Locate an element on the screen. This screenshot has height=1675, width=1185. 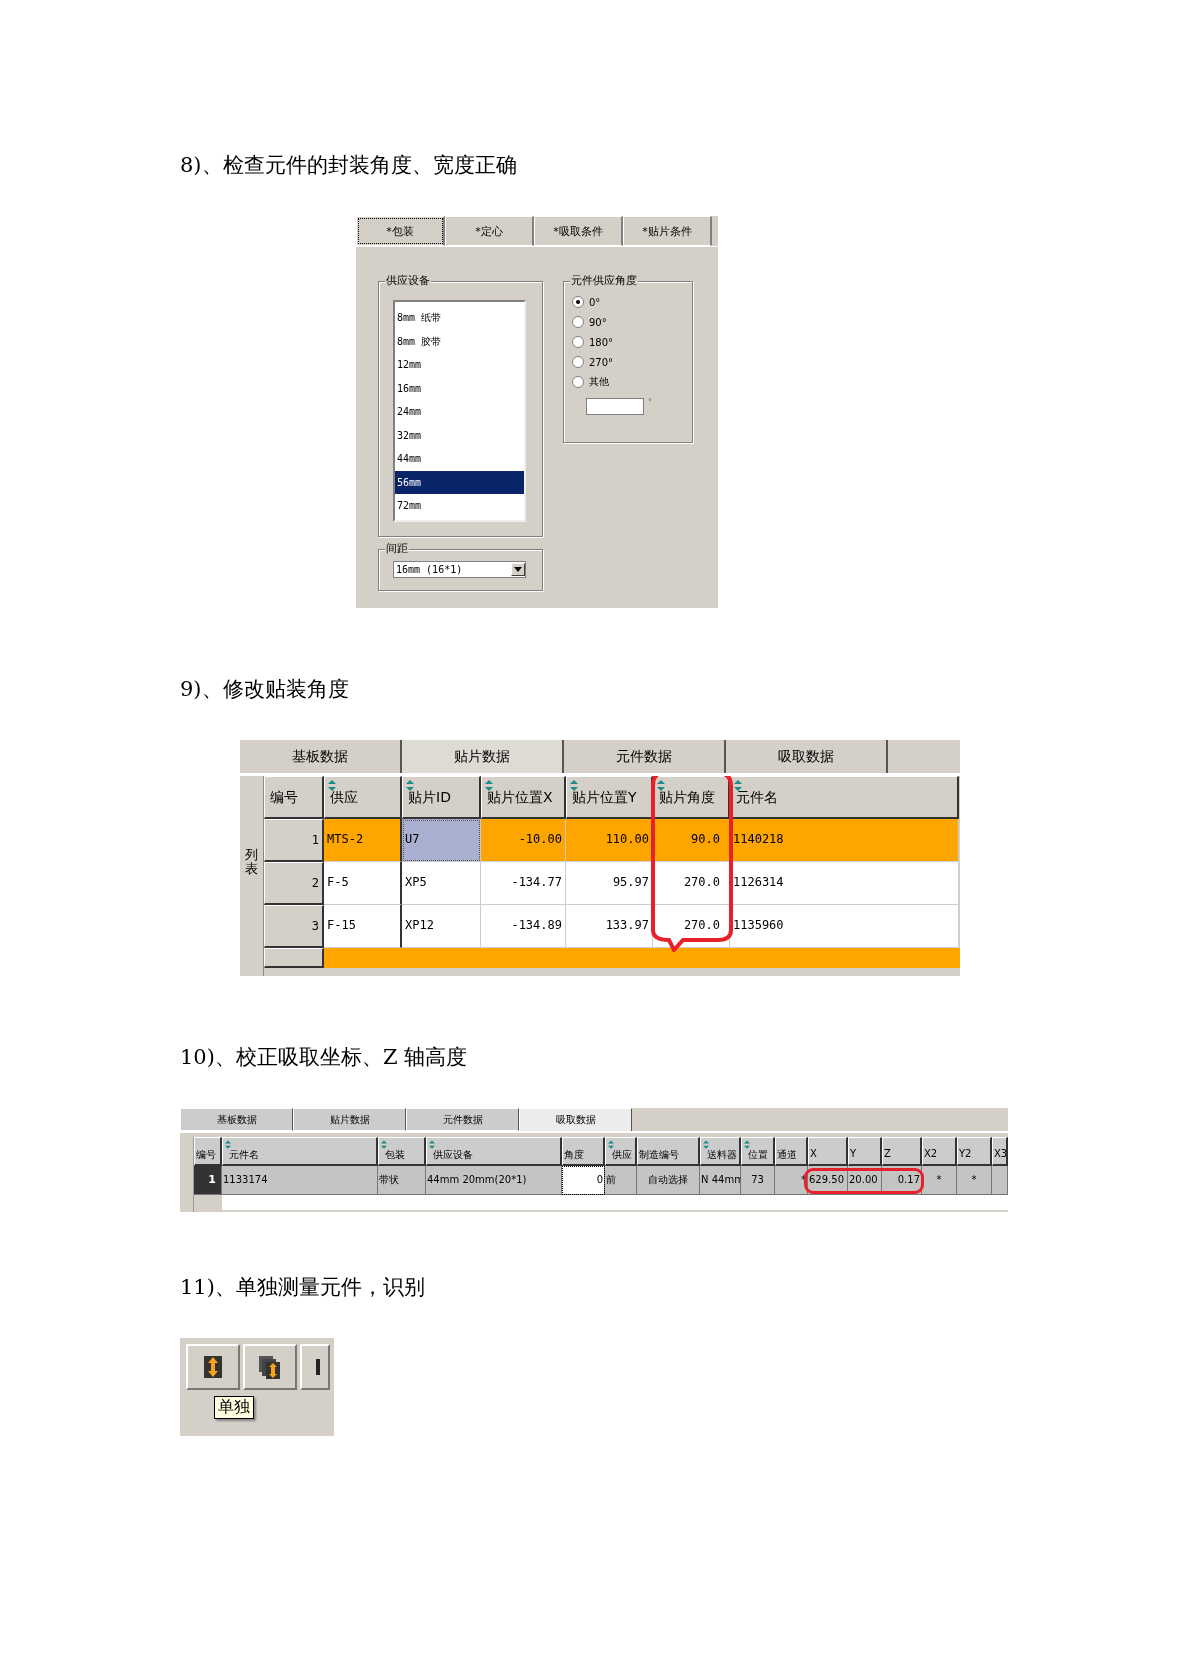
table-cell: -134.89 is located at coordinates (523, 926).